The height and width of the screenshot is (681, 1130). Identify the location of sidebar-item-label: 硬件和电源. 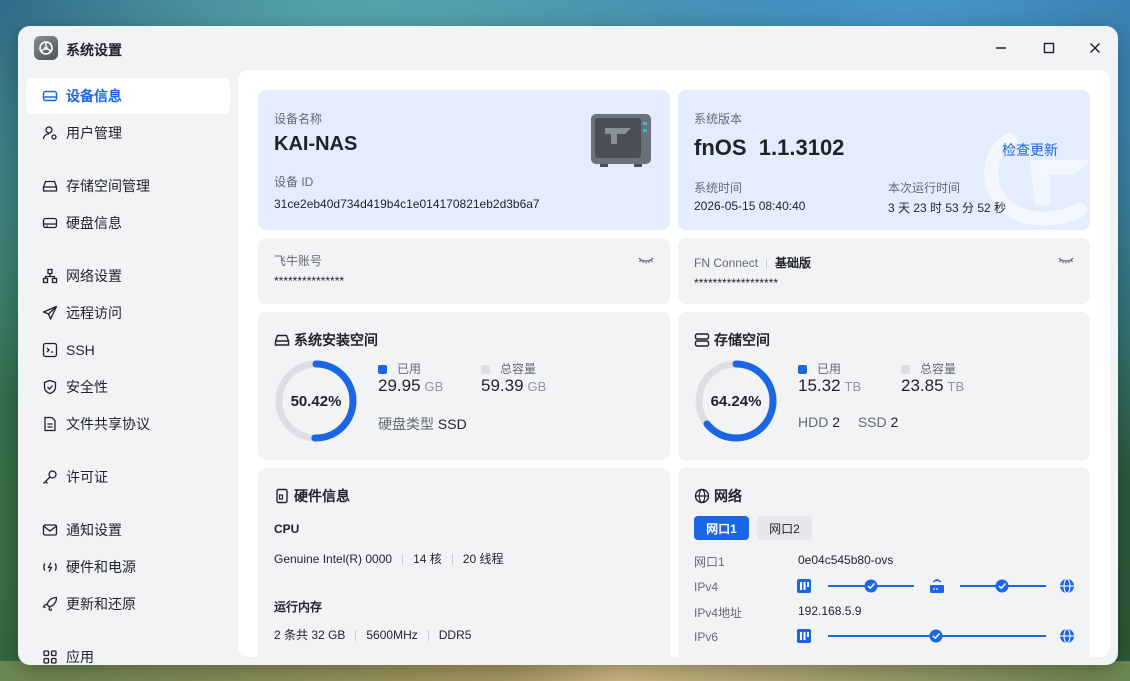
(101, 567).